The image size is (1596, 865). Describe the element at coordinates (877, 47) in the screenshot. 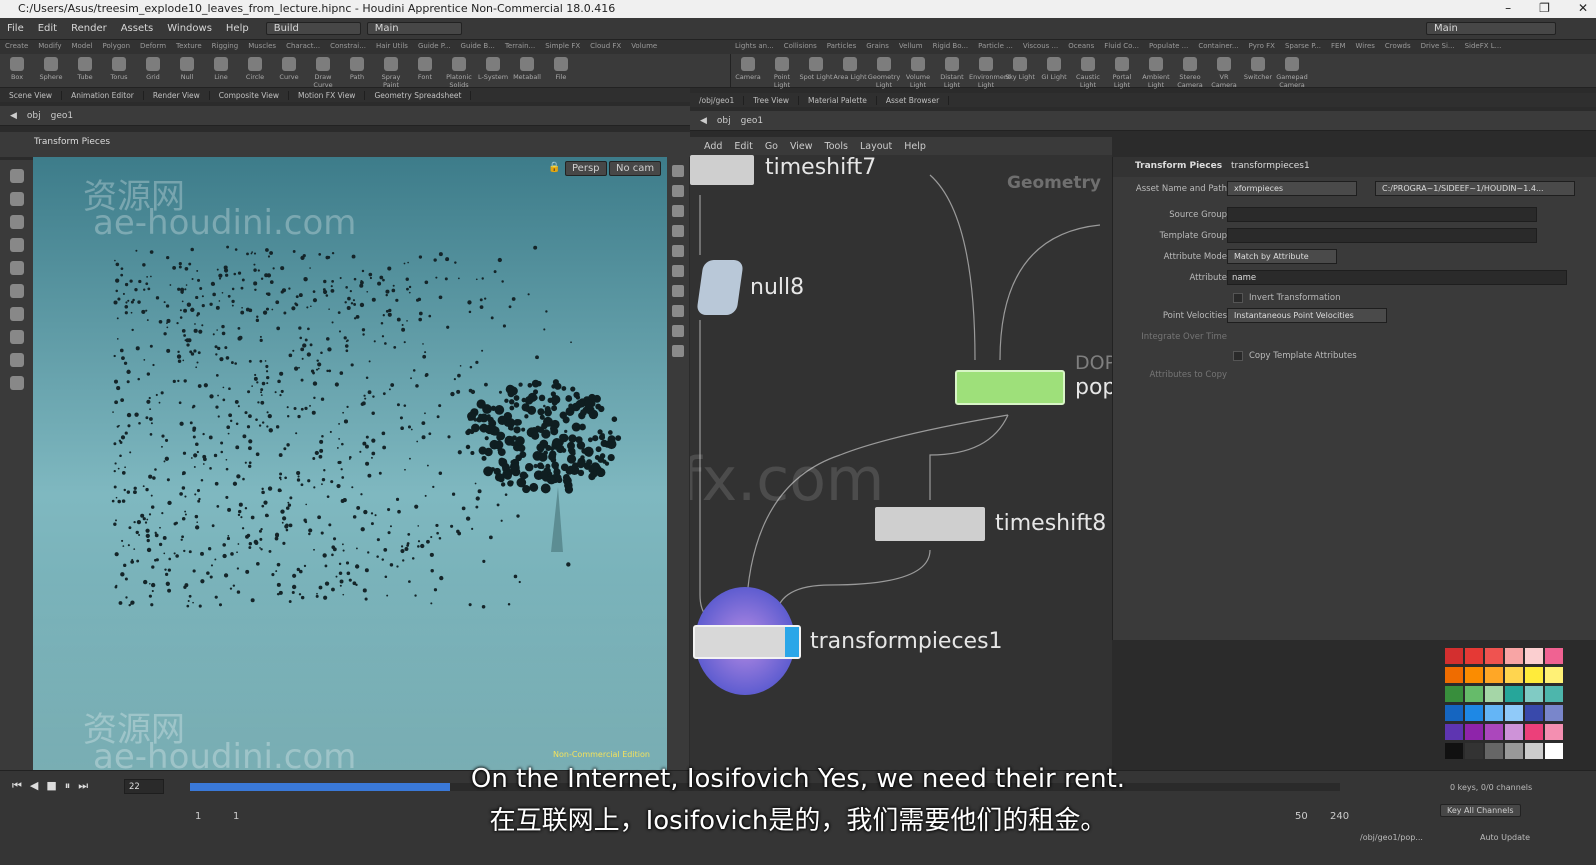

I see `shelf-tab-right-3: Grains` at that location.